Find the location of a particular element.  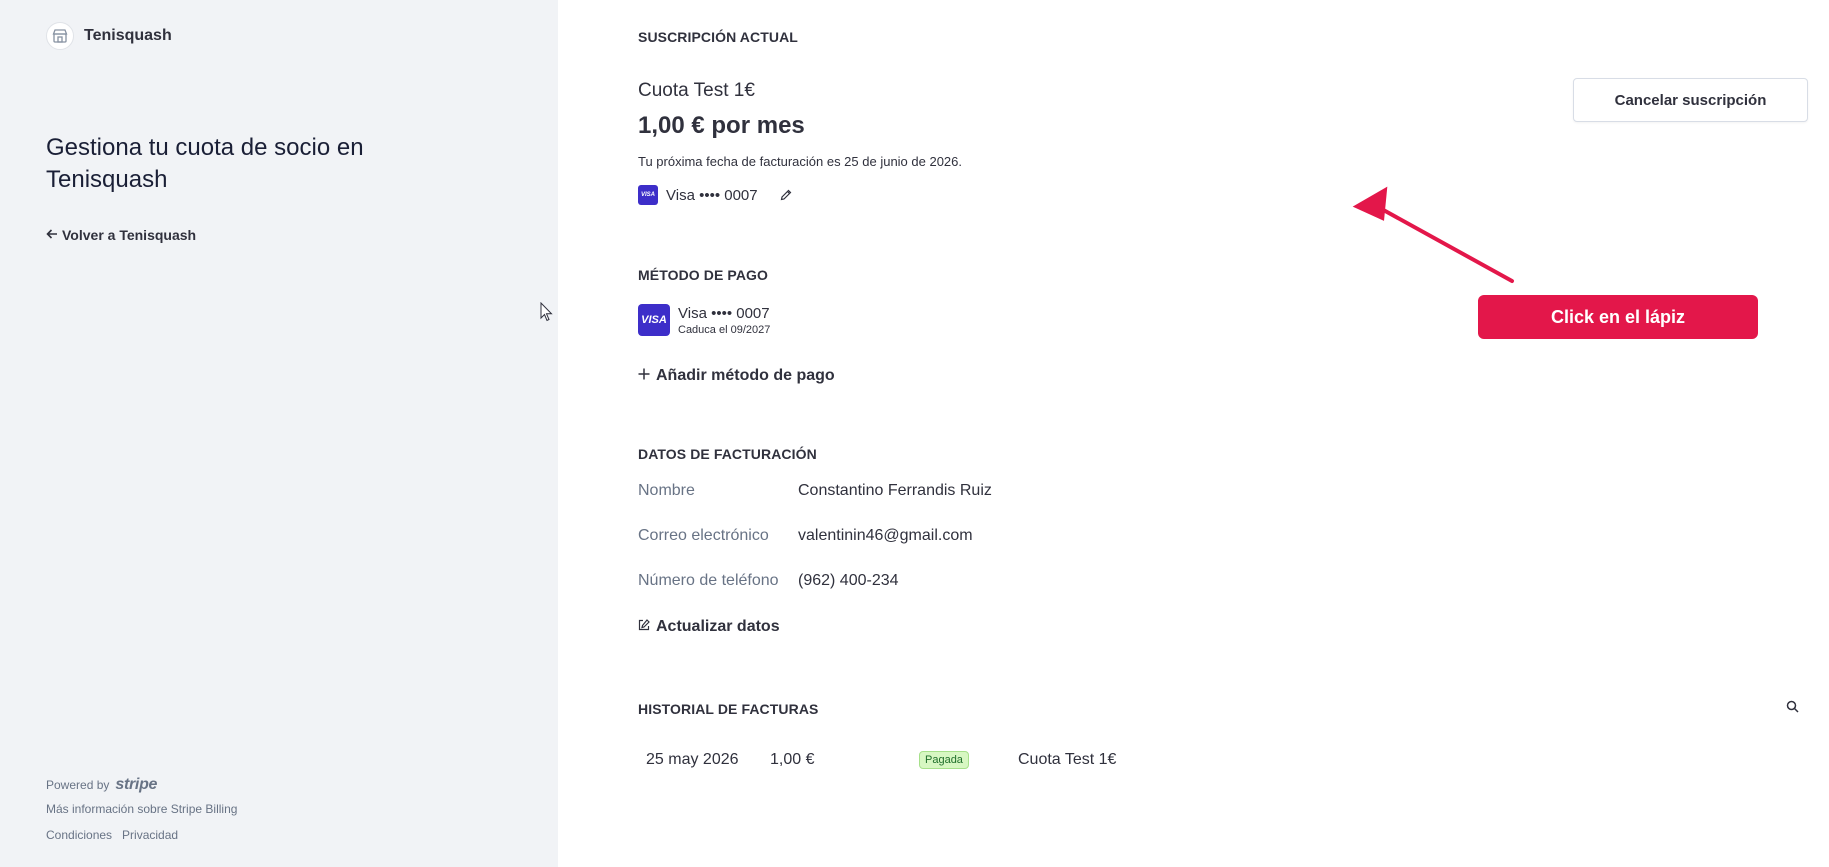

stripe-logo: stripe is located at coordinates (136, 784).